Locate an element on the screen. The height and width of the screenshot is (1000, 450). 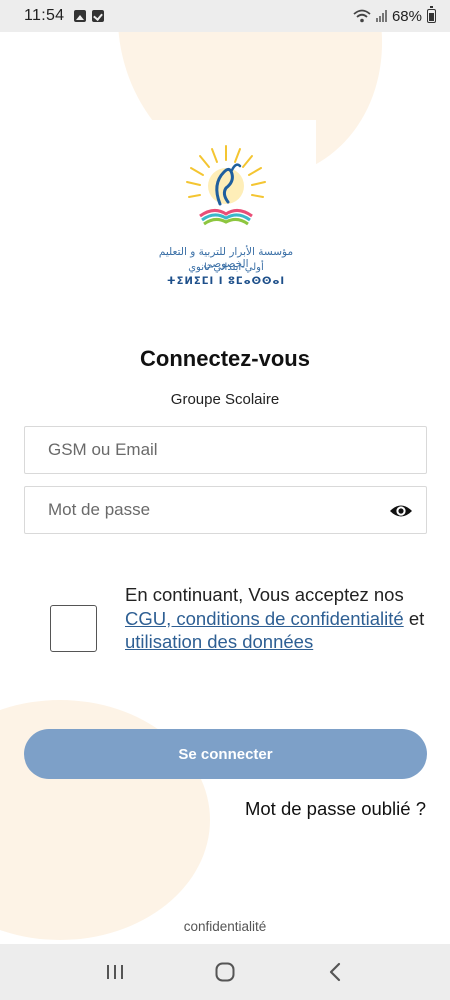
battery-icon is located at coordinates (431, 14).